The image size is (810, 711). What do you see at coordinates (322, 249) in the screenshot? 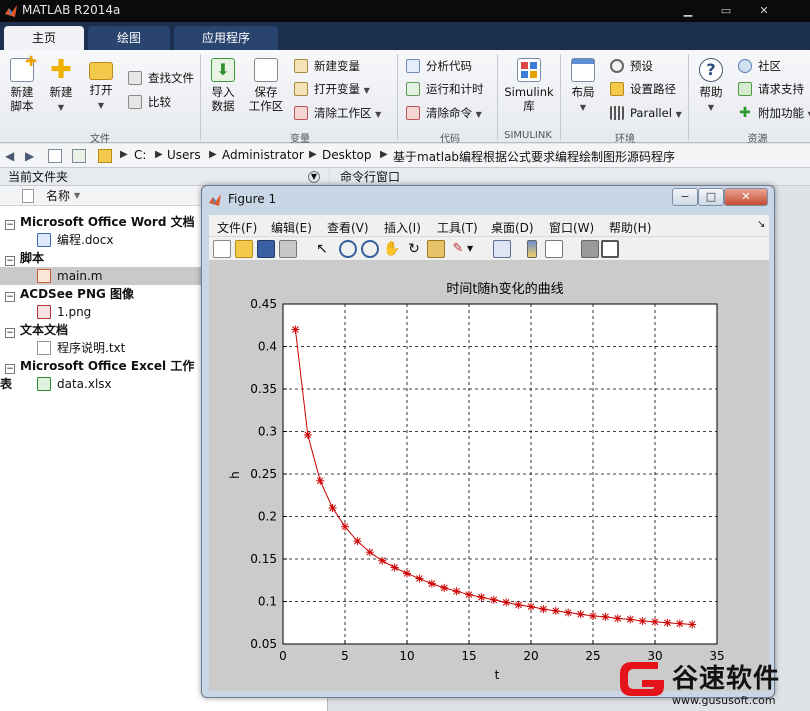
I see `pointer-icon: ↖` at bounding box center [322, 249].